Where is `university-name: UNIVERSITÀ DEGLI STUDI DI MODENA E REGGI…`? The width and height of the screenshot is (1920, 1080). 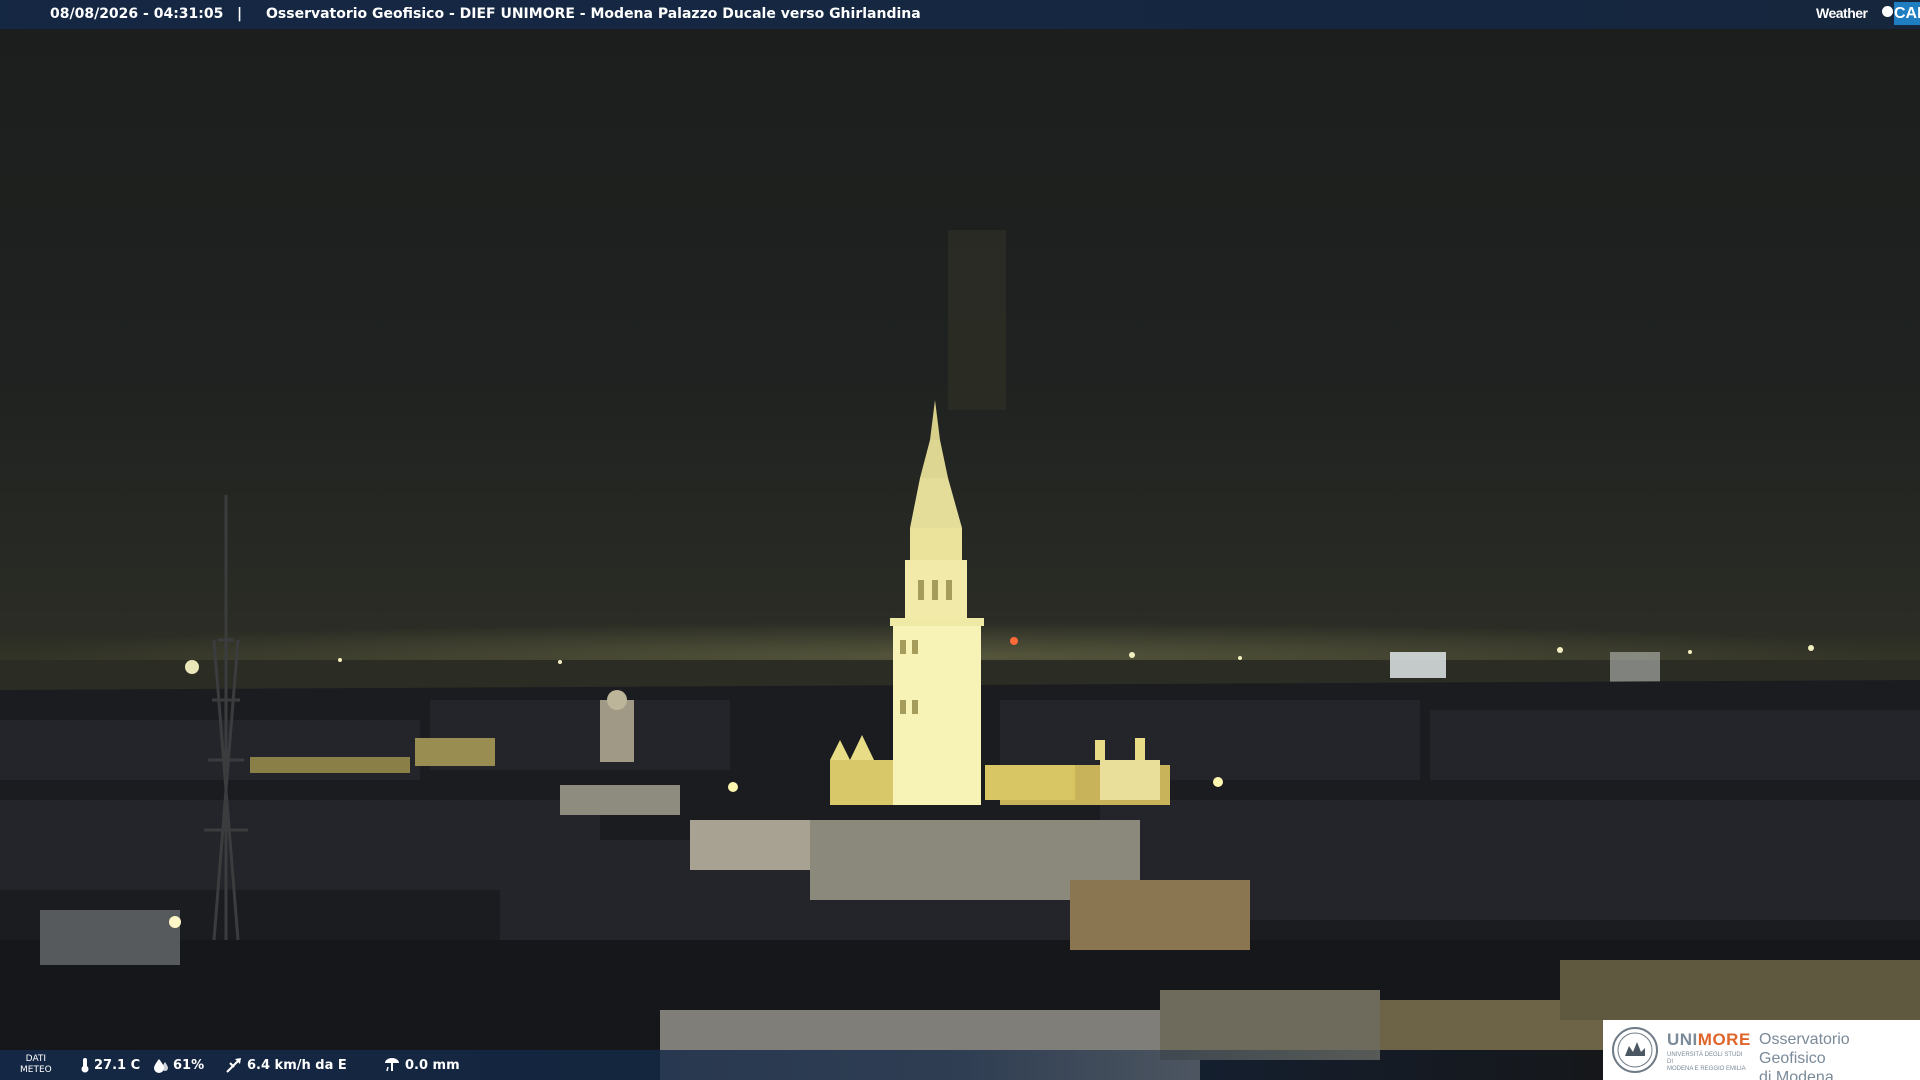 university-name: UNIVERSITÀ DEGLI STUDI DI MODENA E REGGI… is located at coordinates (1707, 1062).